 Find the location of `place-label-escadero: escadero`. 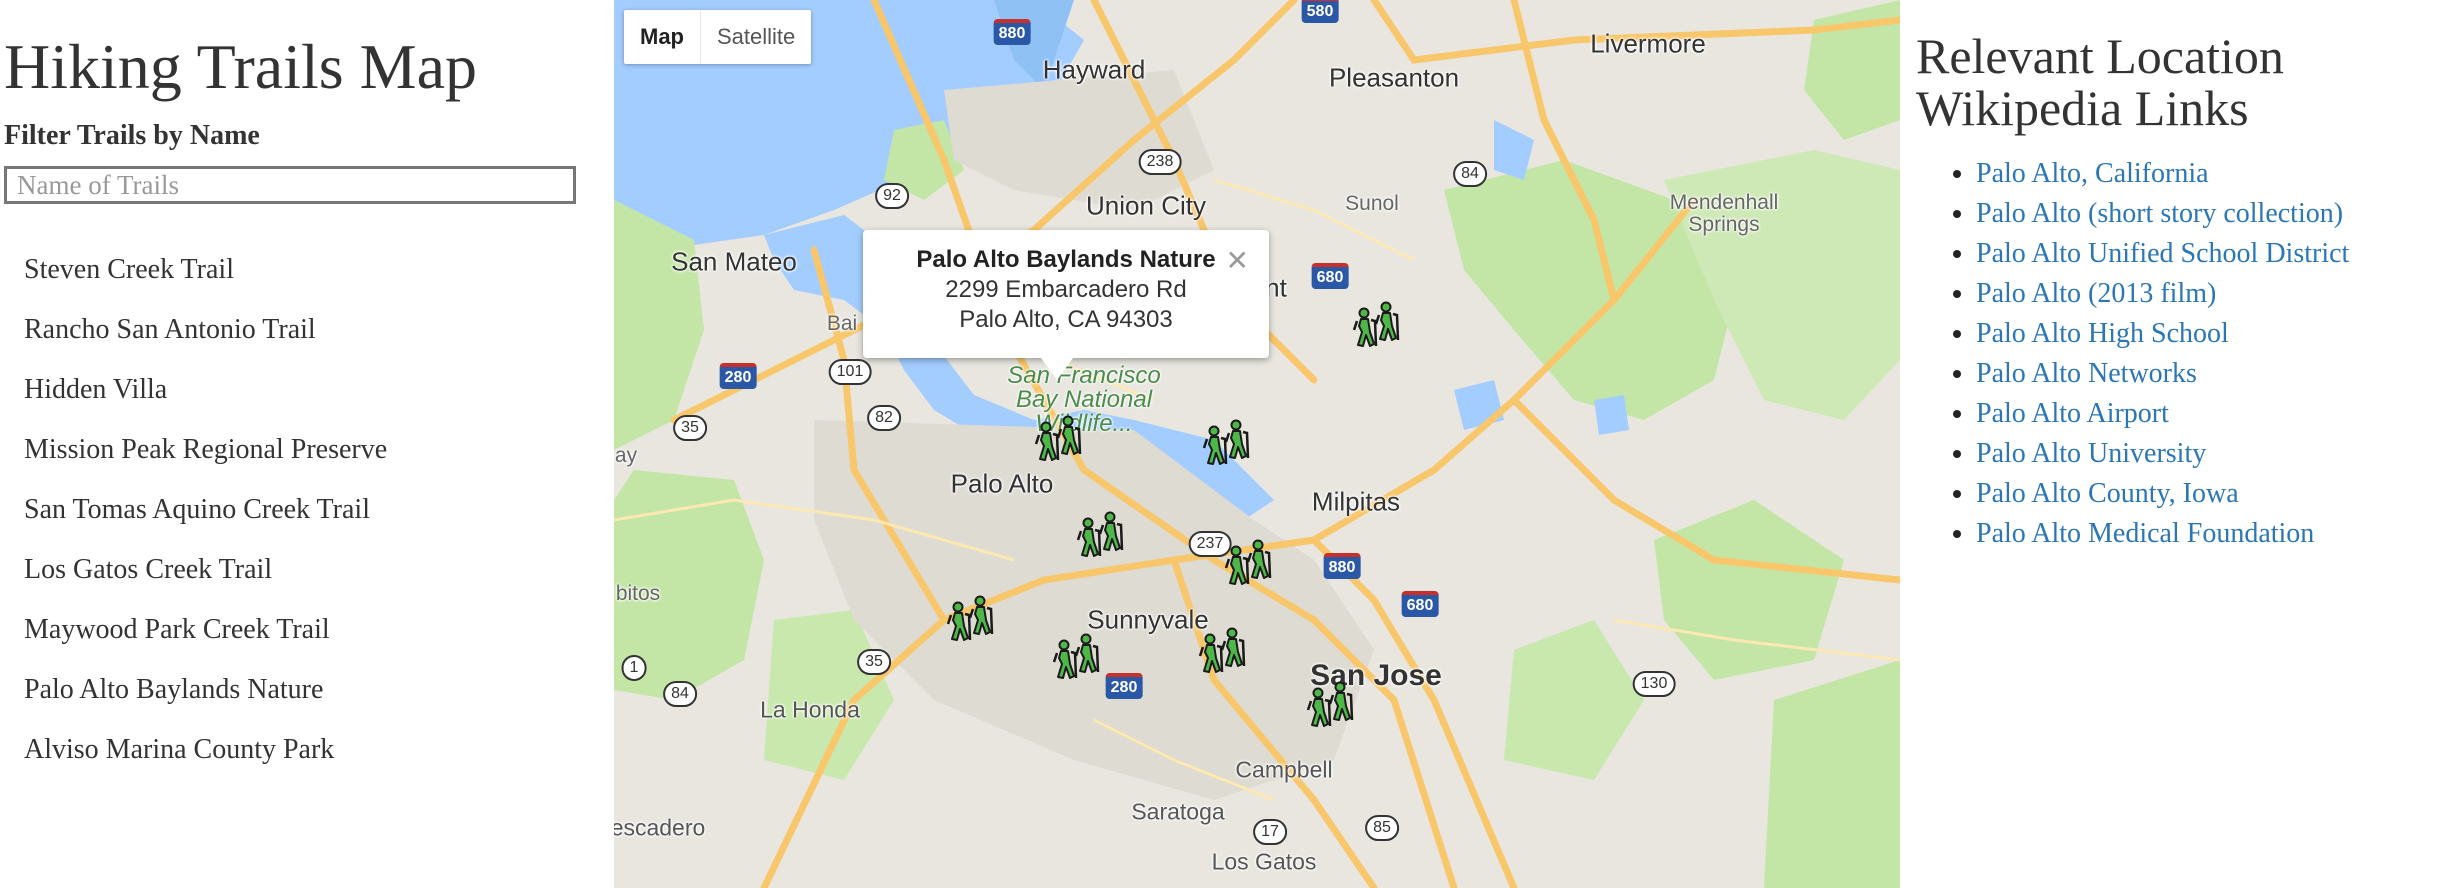

place-label-escadero: escadero is located at coordinates (660, 827).